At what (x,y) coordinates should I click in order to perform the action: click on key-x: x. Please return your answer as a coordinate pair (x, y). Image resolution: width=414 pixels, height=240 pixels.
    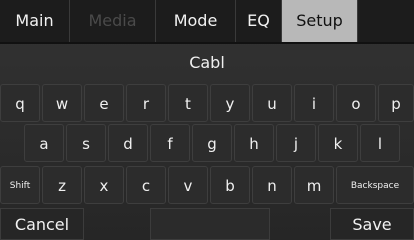
    Looking at the image, I should click on (104, 185).